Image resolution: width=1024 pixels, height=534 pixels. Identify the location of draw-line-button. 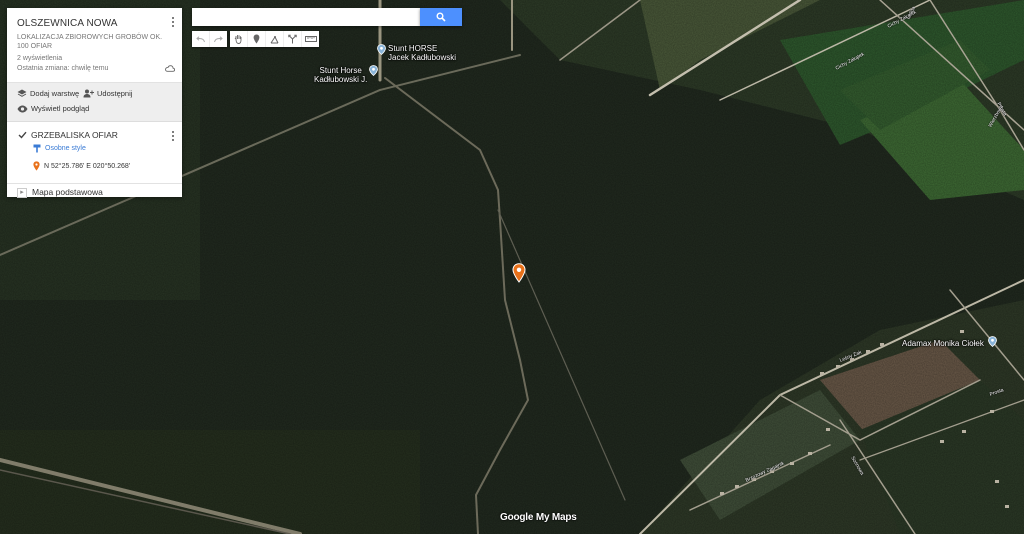
(275, 39).